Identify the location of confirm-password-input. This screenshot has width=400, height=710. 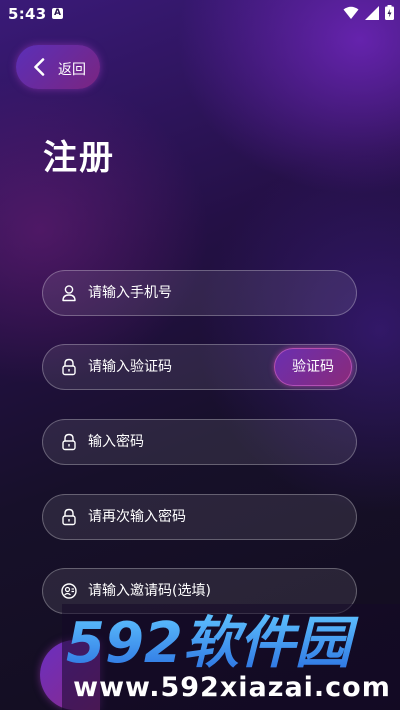
(198, 517).